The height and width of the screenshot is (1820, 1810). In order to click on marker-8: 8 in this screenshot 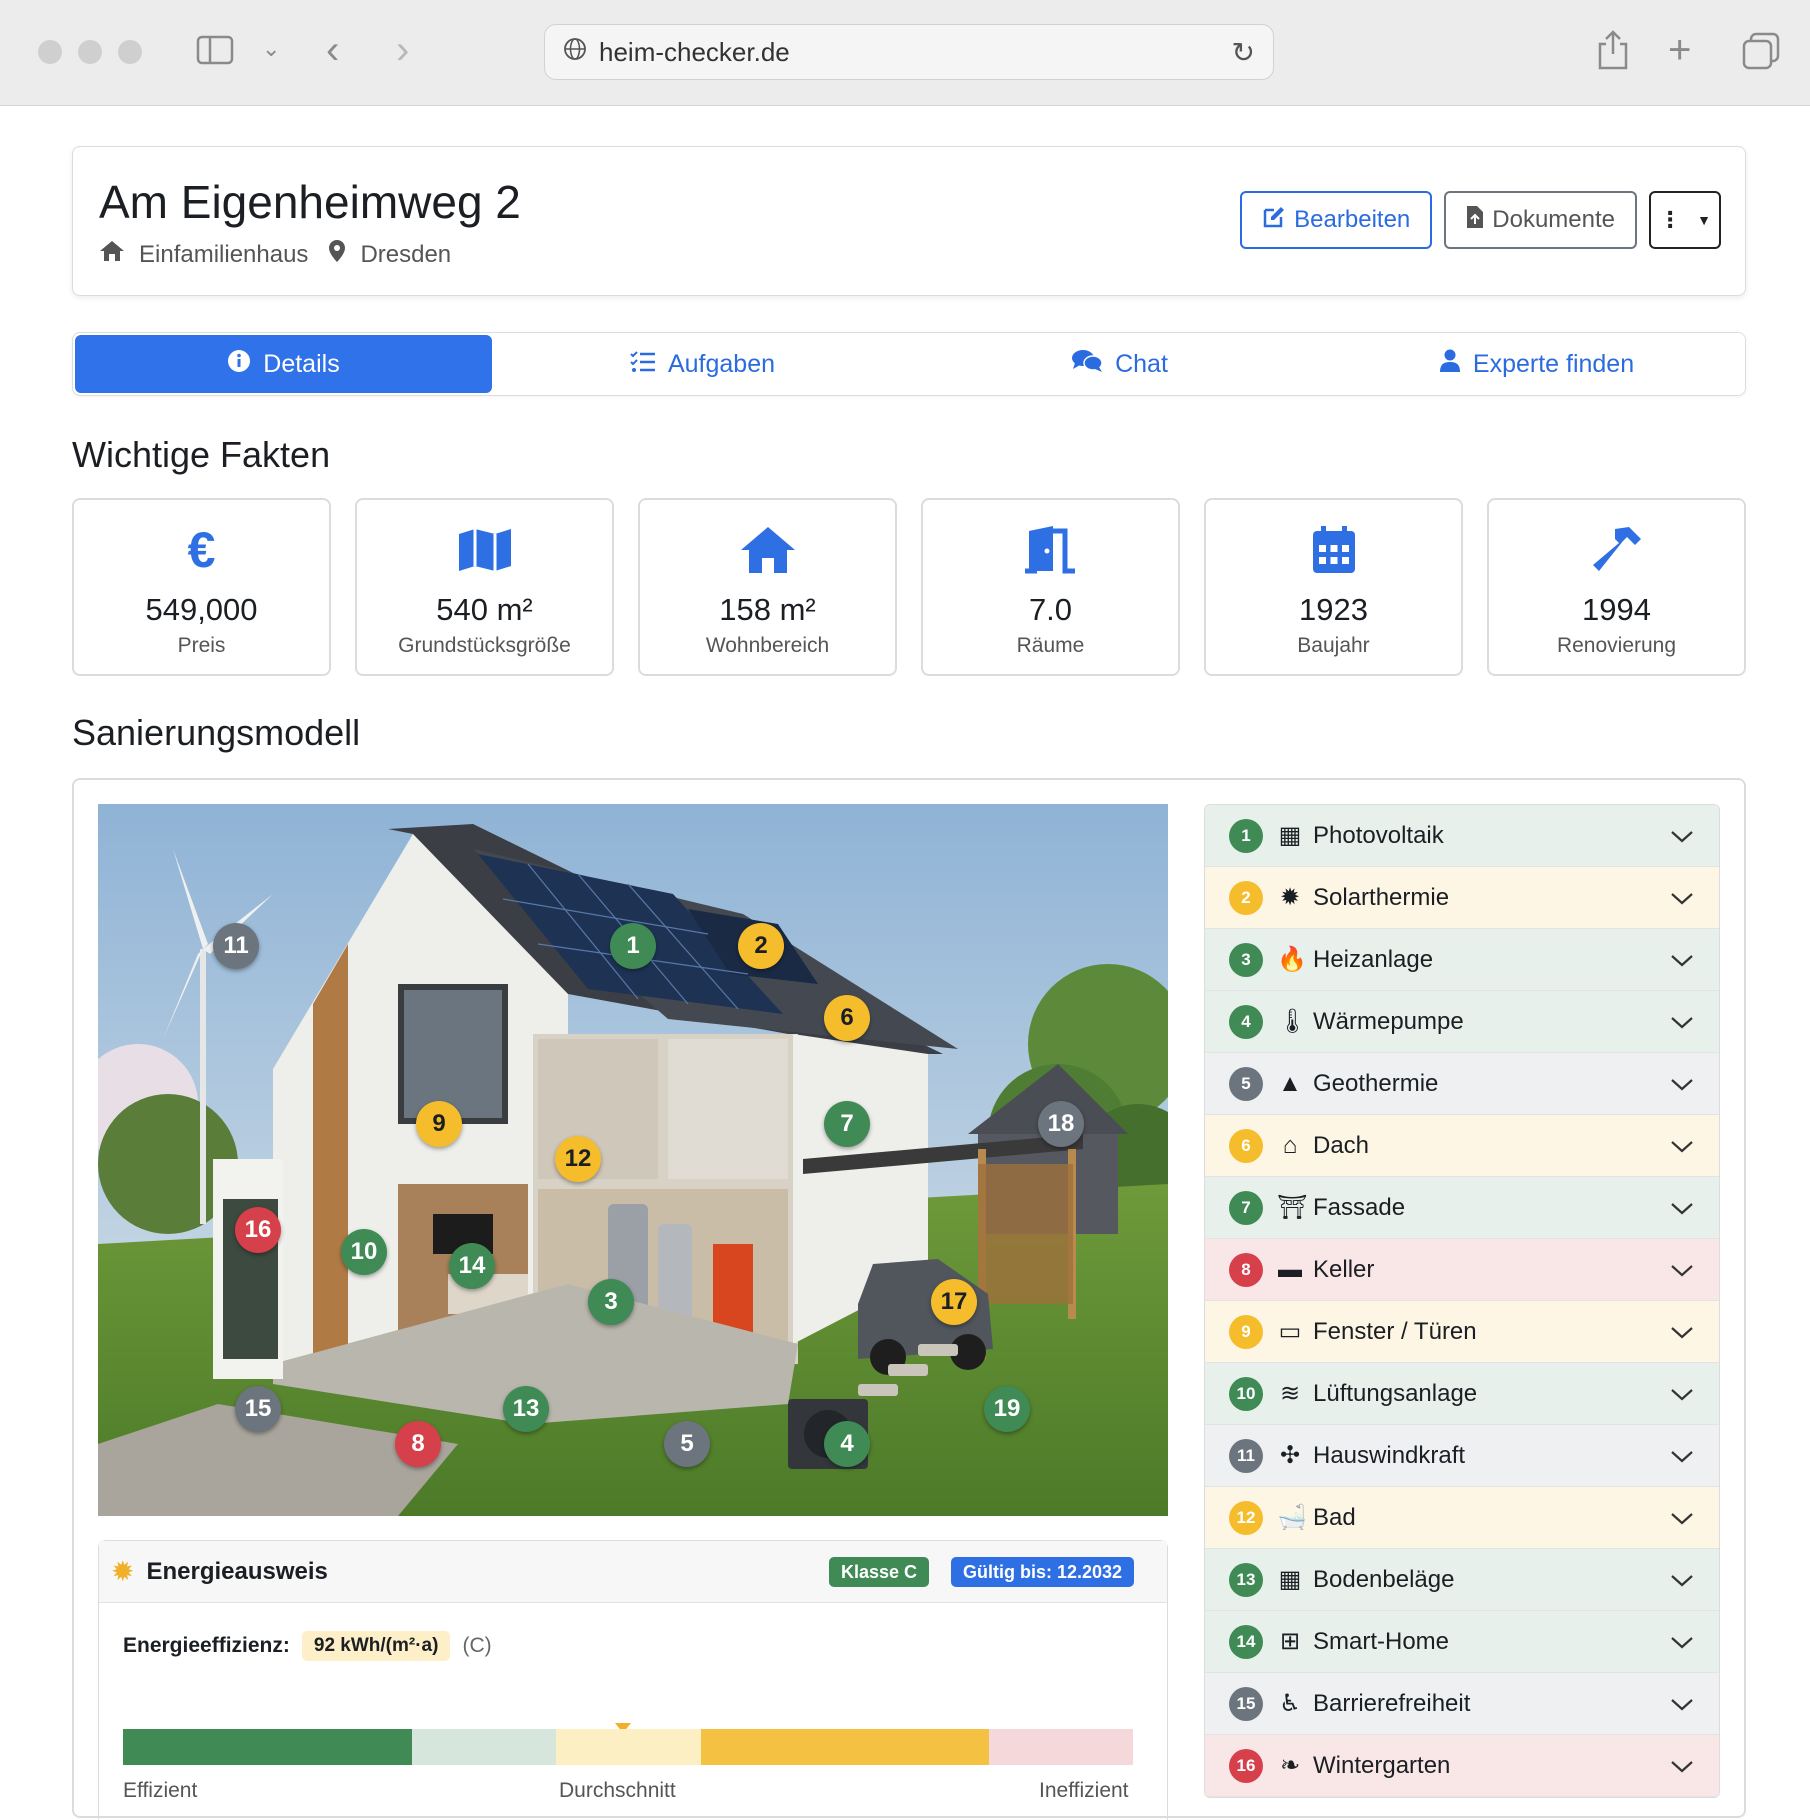, I will do `click(418, 1444)`.